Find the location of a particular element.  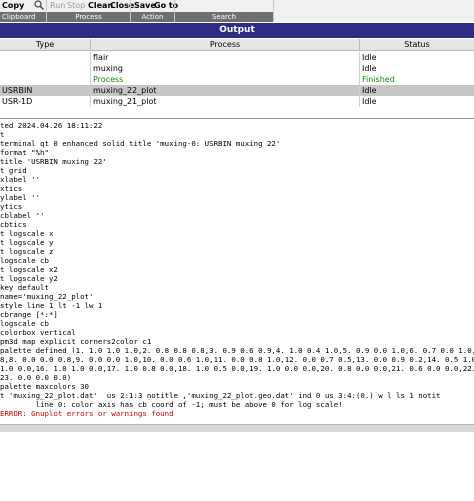

column-header-status: Status is located at coordinates (417, 45).